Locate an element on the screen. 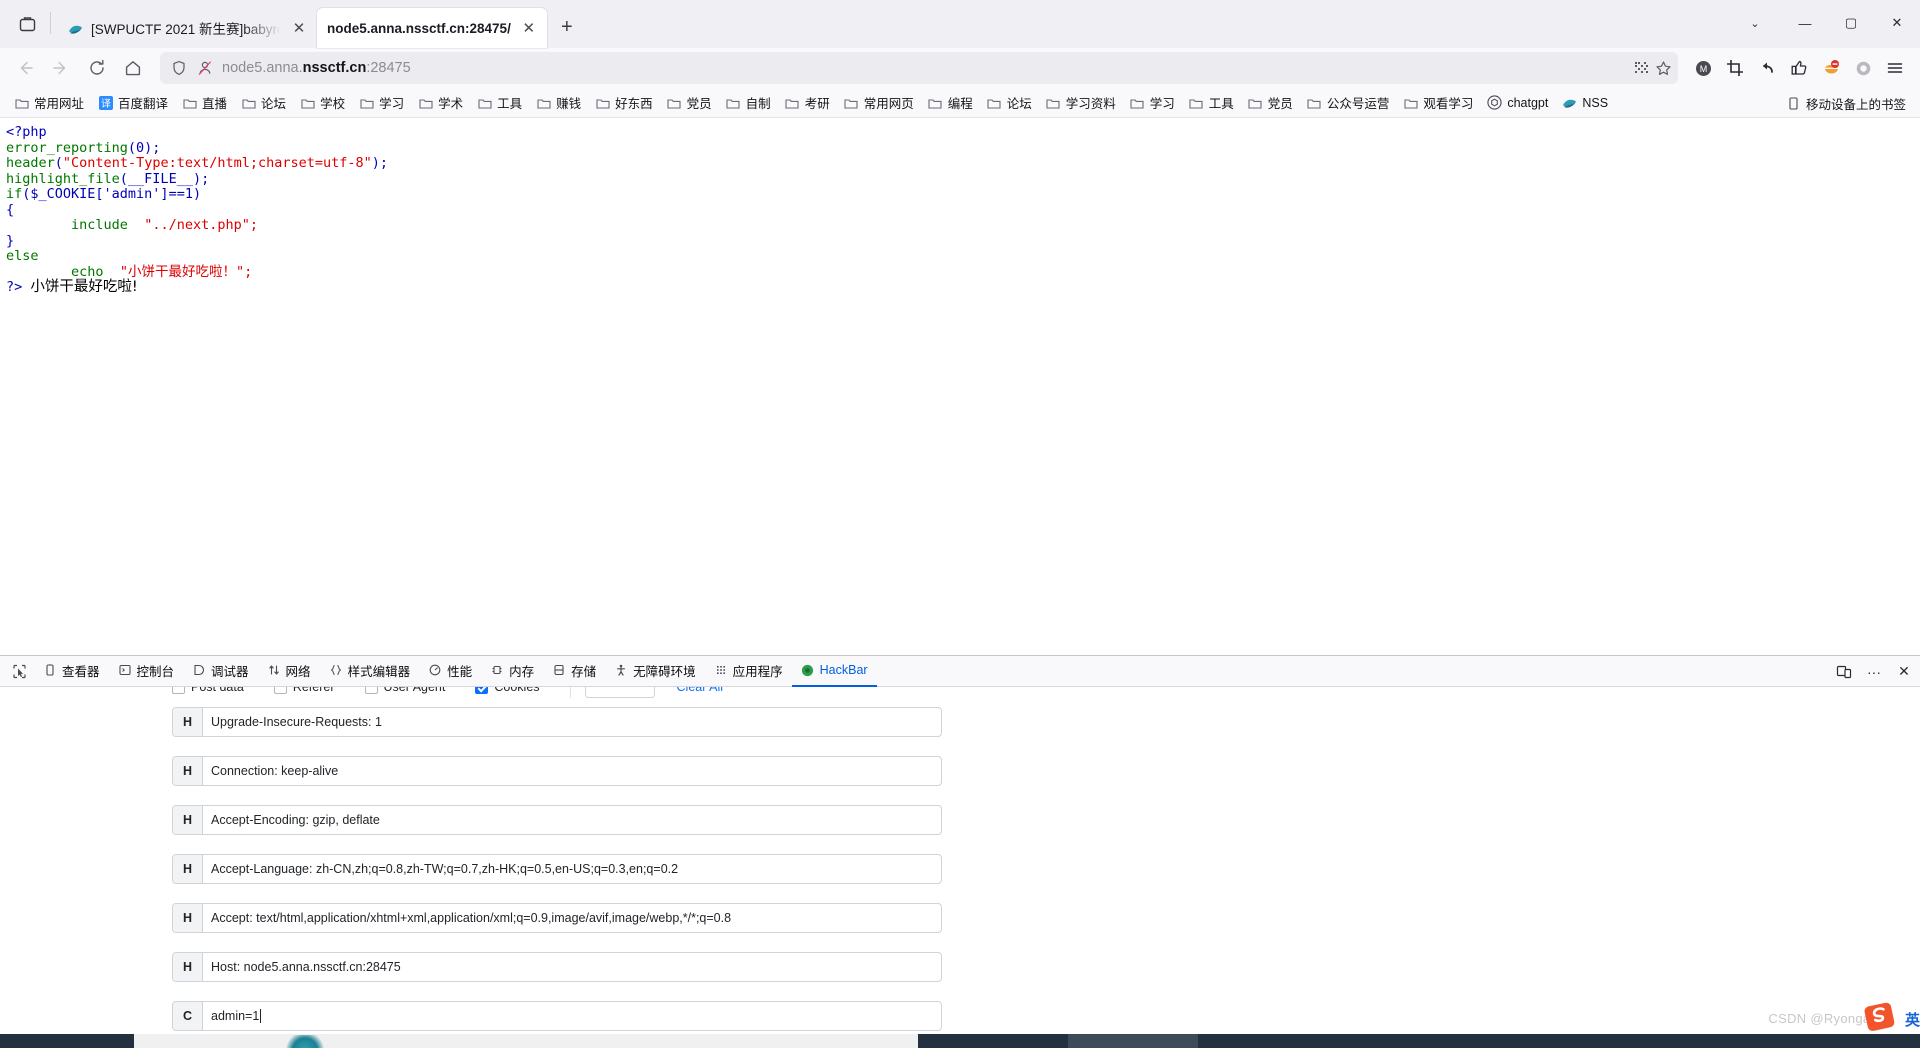 The height and width of the screenshot is (1048, 1920). bookmark-item-22: chatgpt is located at coordinates (1517, 102).